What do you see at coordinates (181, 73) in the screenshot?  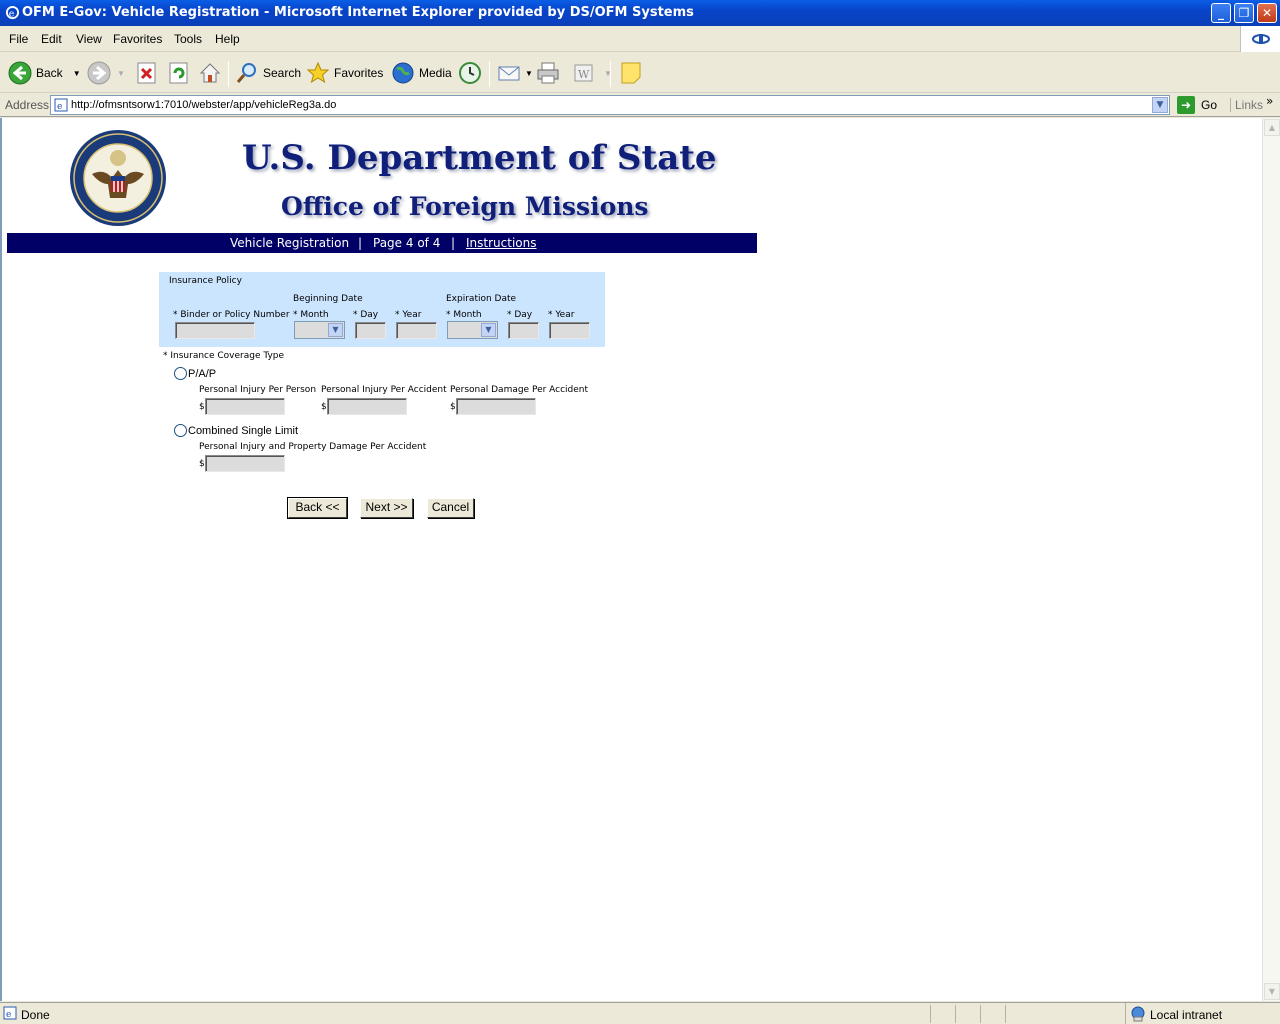 I see `refresh-button` at bounding box center [181, 73].